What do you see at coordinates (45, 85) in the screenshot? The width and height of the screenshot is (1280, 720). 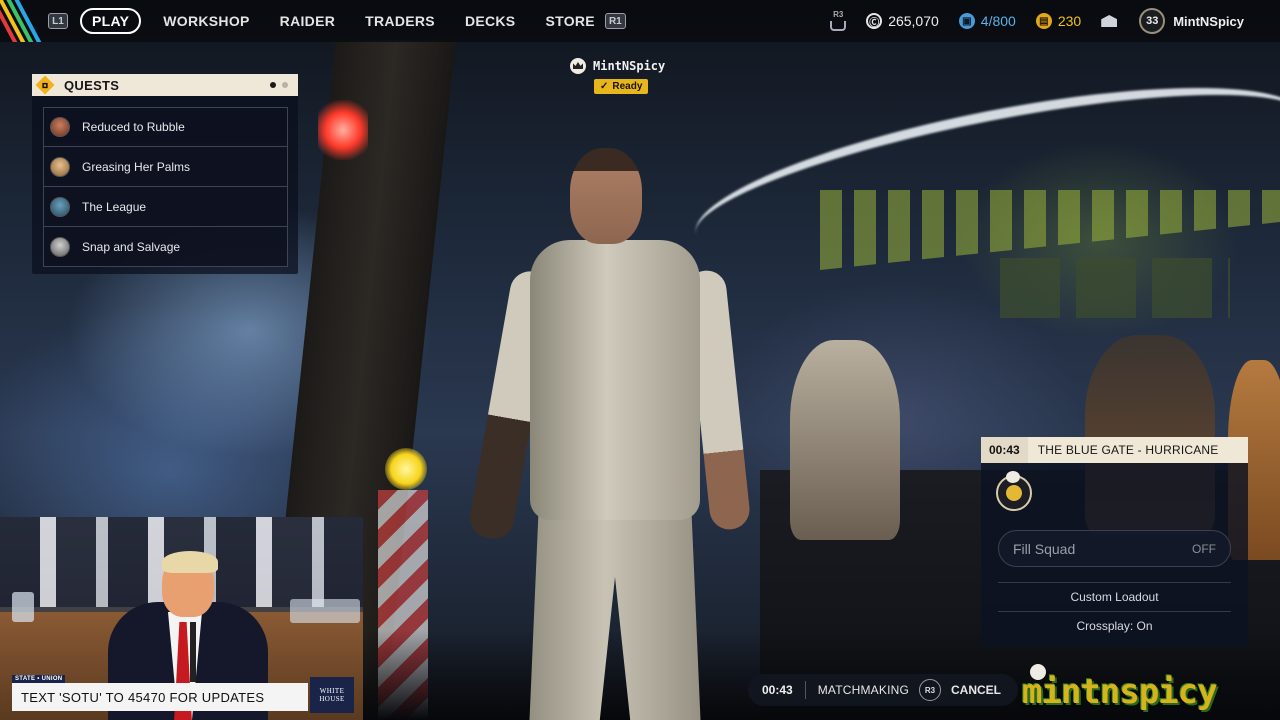 I see `quest-diamond-icon` at bounding box center [45, 85].